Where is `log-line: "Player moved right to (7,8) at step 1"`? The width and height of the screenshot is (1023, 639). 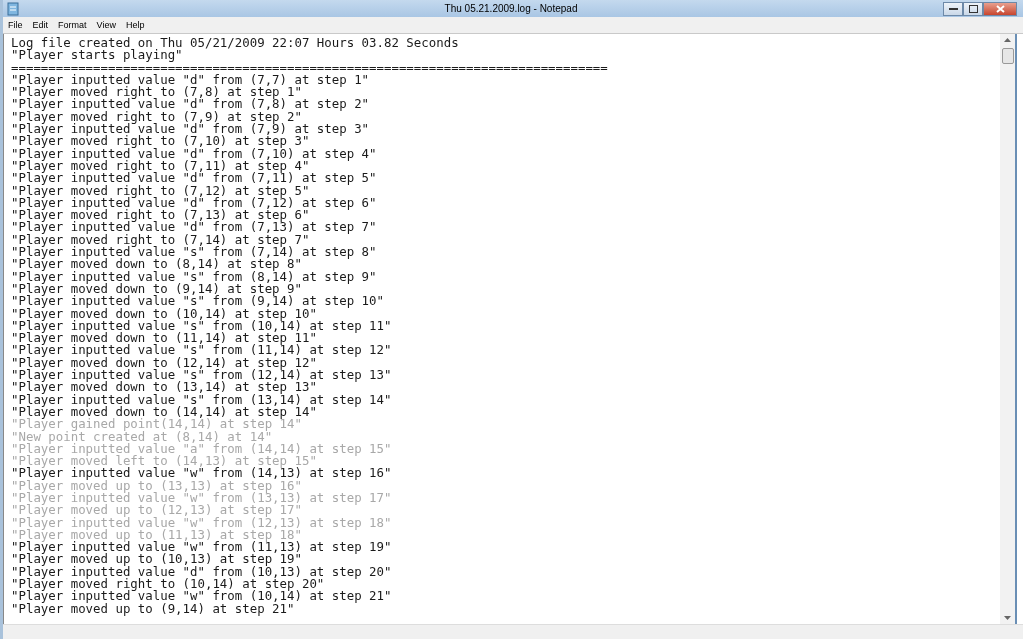 log-line: "Player moved right to (7,8) at step 1" is located at coordinates (156, 92).